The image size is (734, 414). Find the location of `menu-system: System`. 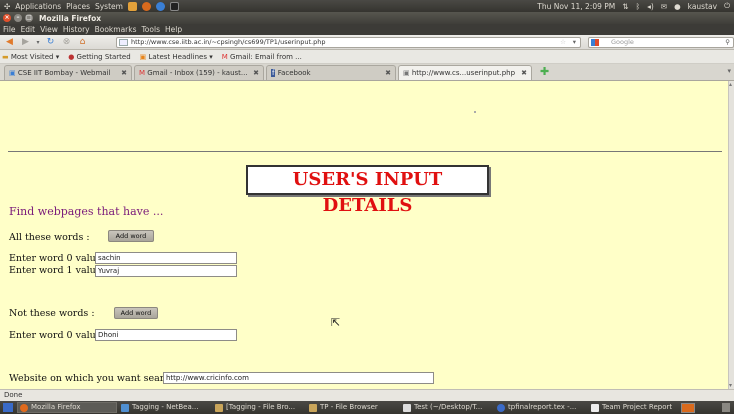

menu-system: System is located at coordinates (109, 6).